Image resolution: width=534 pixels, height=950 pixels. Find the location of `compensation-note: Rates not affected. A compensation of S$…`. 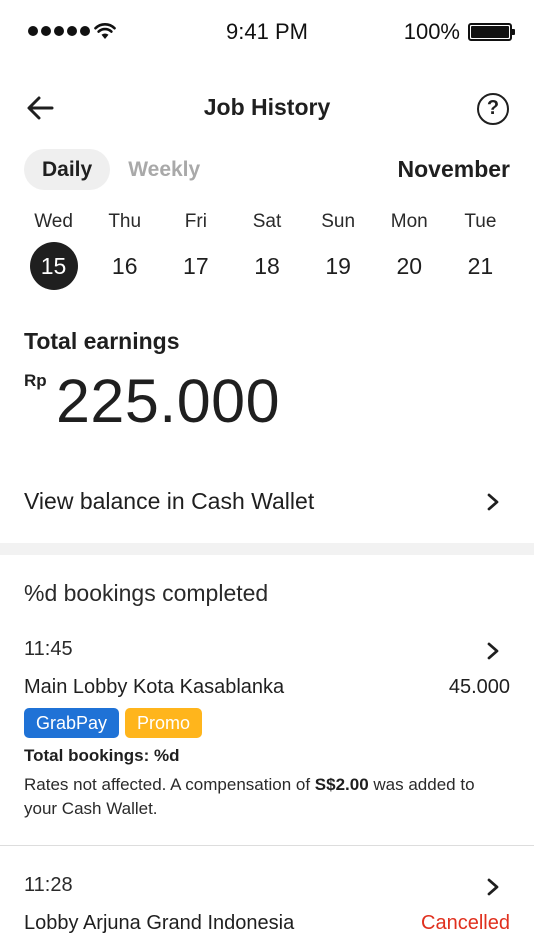

compensation-note: Rates not affected. A compensation of S$… is located at coordinates (264, 797).